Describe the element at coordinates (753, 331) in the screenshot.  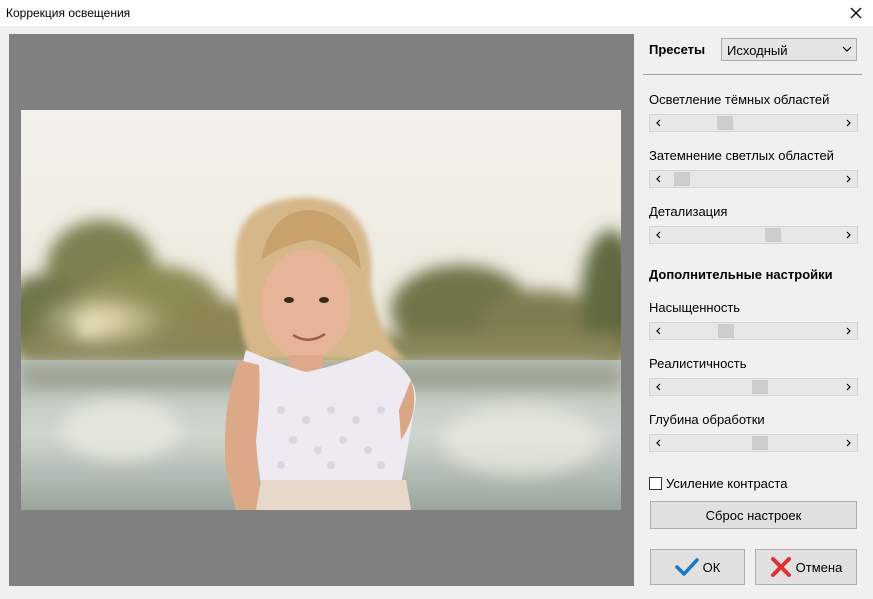
I see `saturation-slider` at that location.